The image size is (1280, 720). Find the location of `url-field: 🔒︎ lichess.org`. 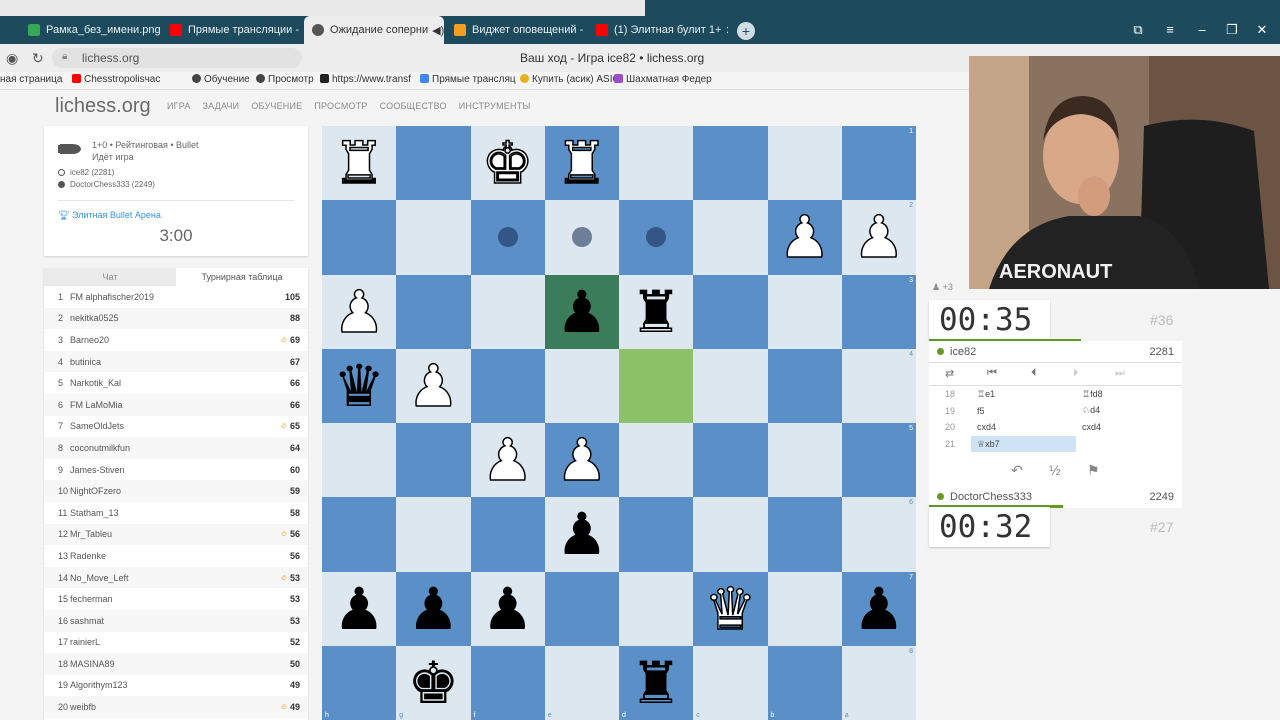

url-field: 🔒︎ lichess.org is located at coordinates (177, 58).